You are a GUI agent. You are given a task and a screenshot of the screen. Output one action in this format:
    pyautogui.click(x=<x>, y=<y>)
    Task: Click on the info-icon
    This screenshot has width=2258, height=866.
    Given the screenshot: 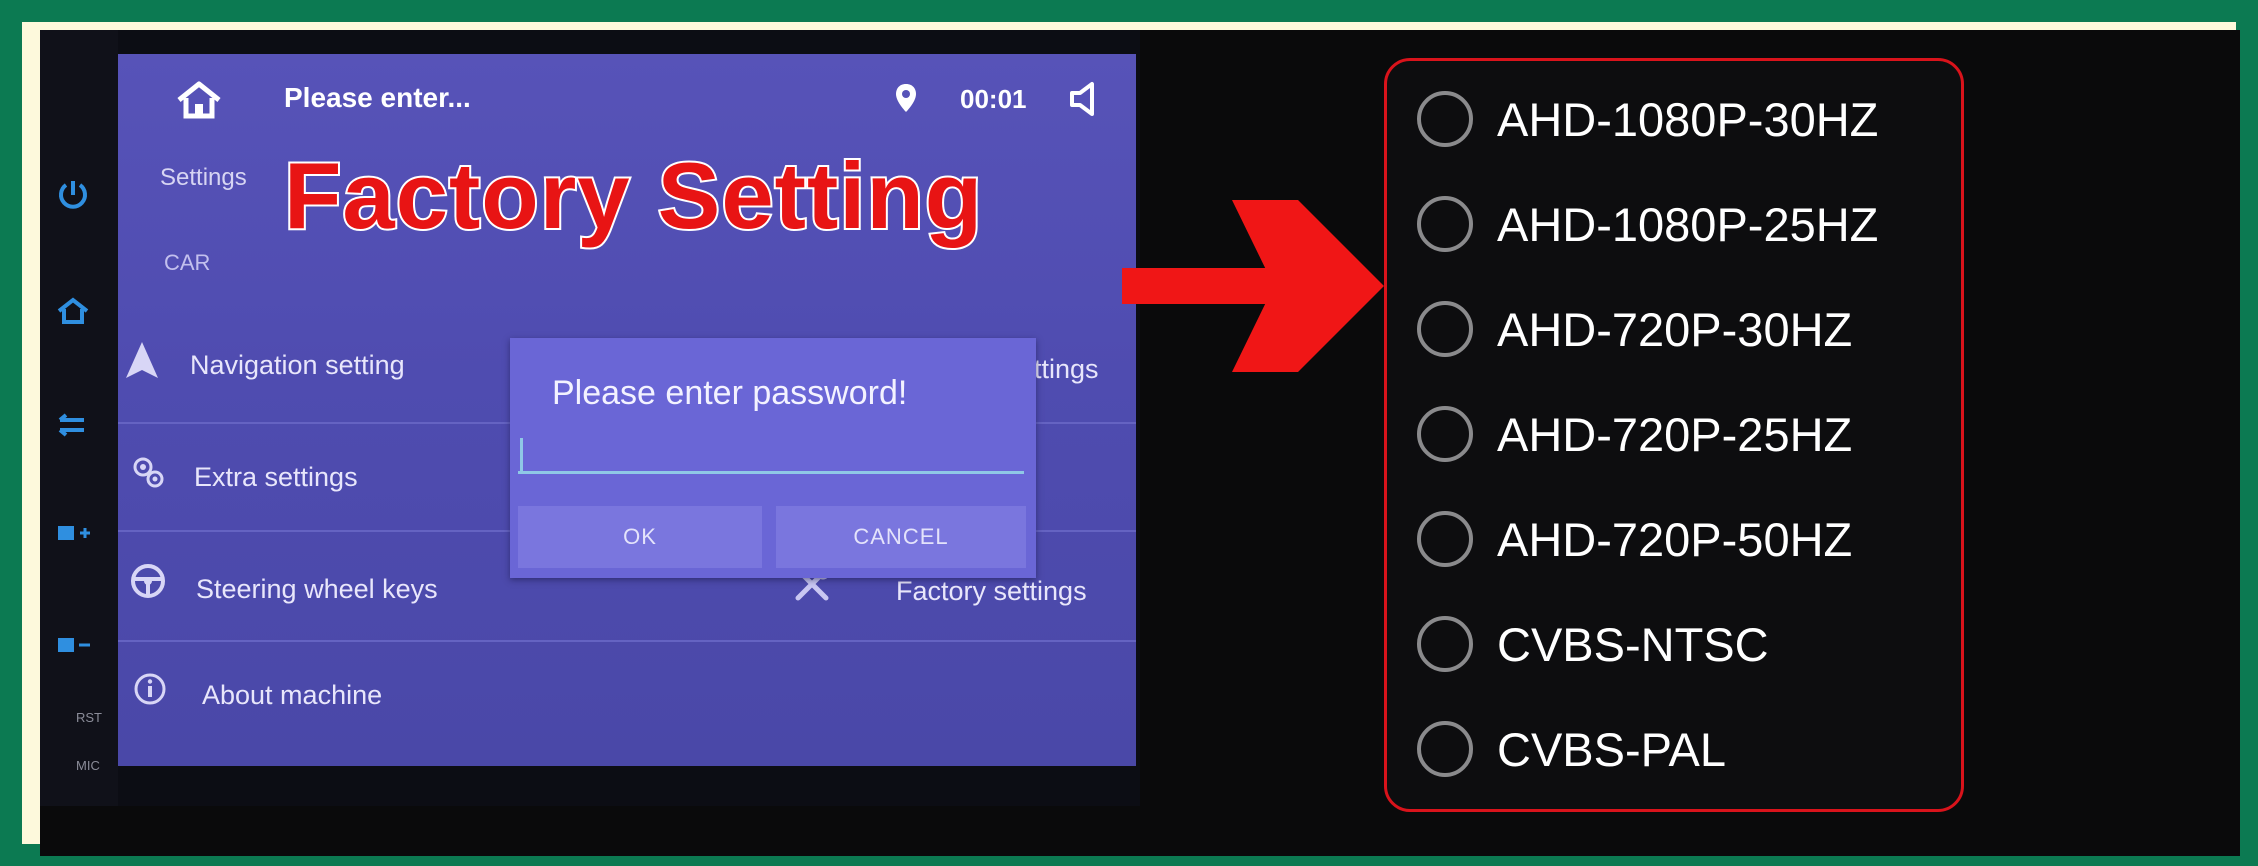 What is the action you would take?
    pyautogui.click(x=150, y=693)
    